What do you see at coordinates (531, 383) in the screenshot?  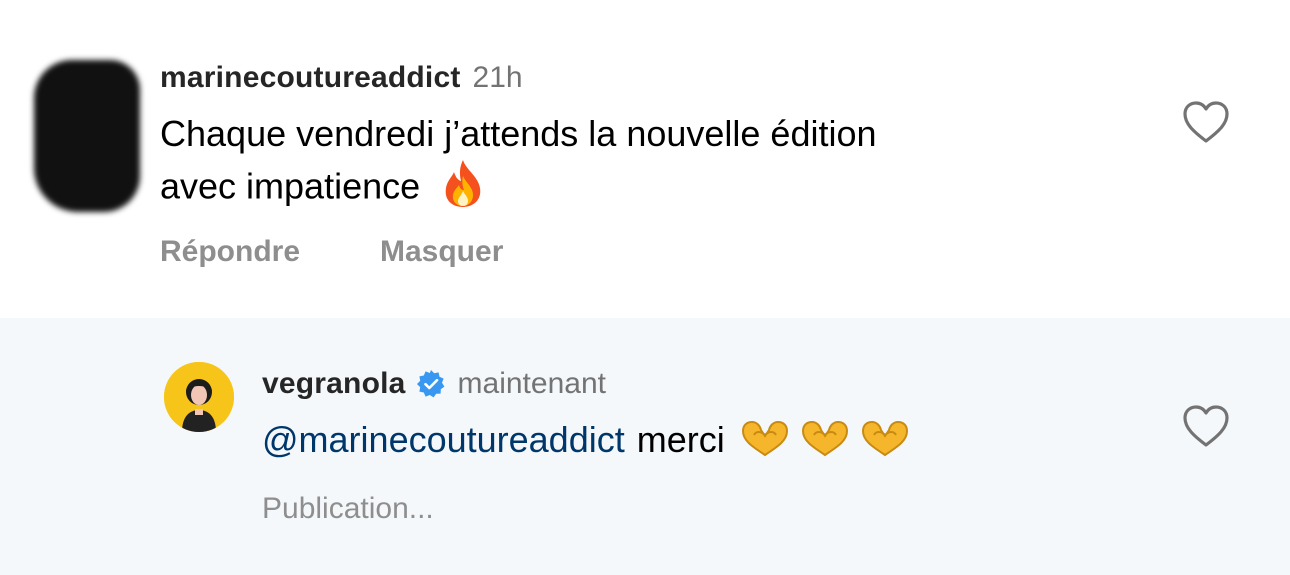 I see `timestamp: maintenant` at bounding box center [531, 383].